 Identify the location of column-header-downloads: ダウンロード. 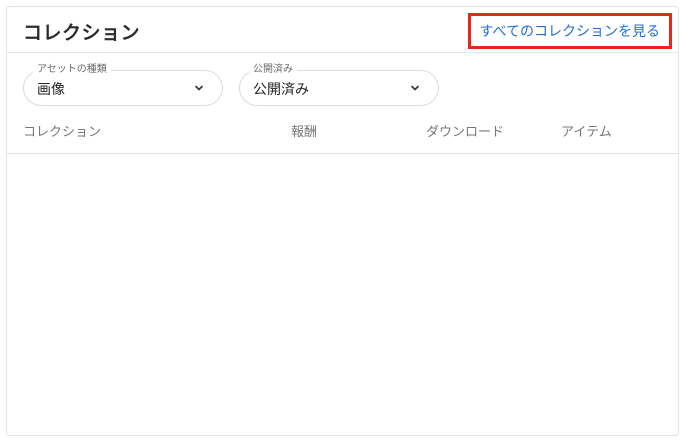
(465, 130).